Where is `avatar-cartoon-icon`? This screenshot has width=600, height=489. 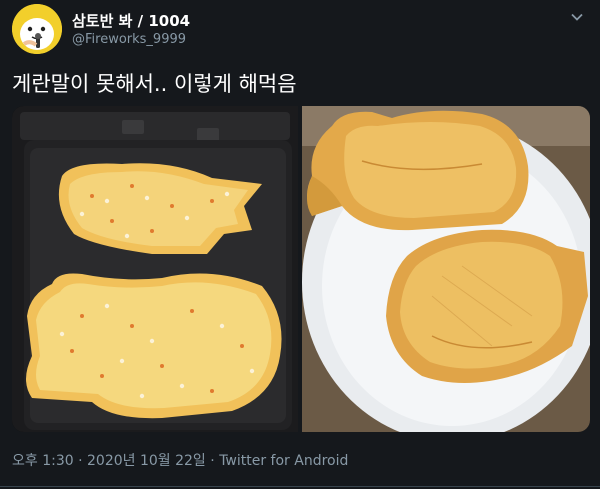
avatar-cartoon-icon is located at coordinates (37, 29).